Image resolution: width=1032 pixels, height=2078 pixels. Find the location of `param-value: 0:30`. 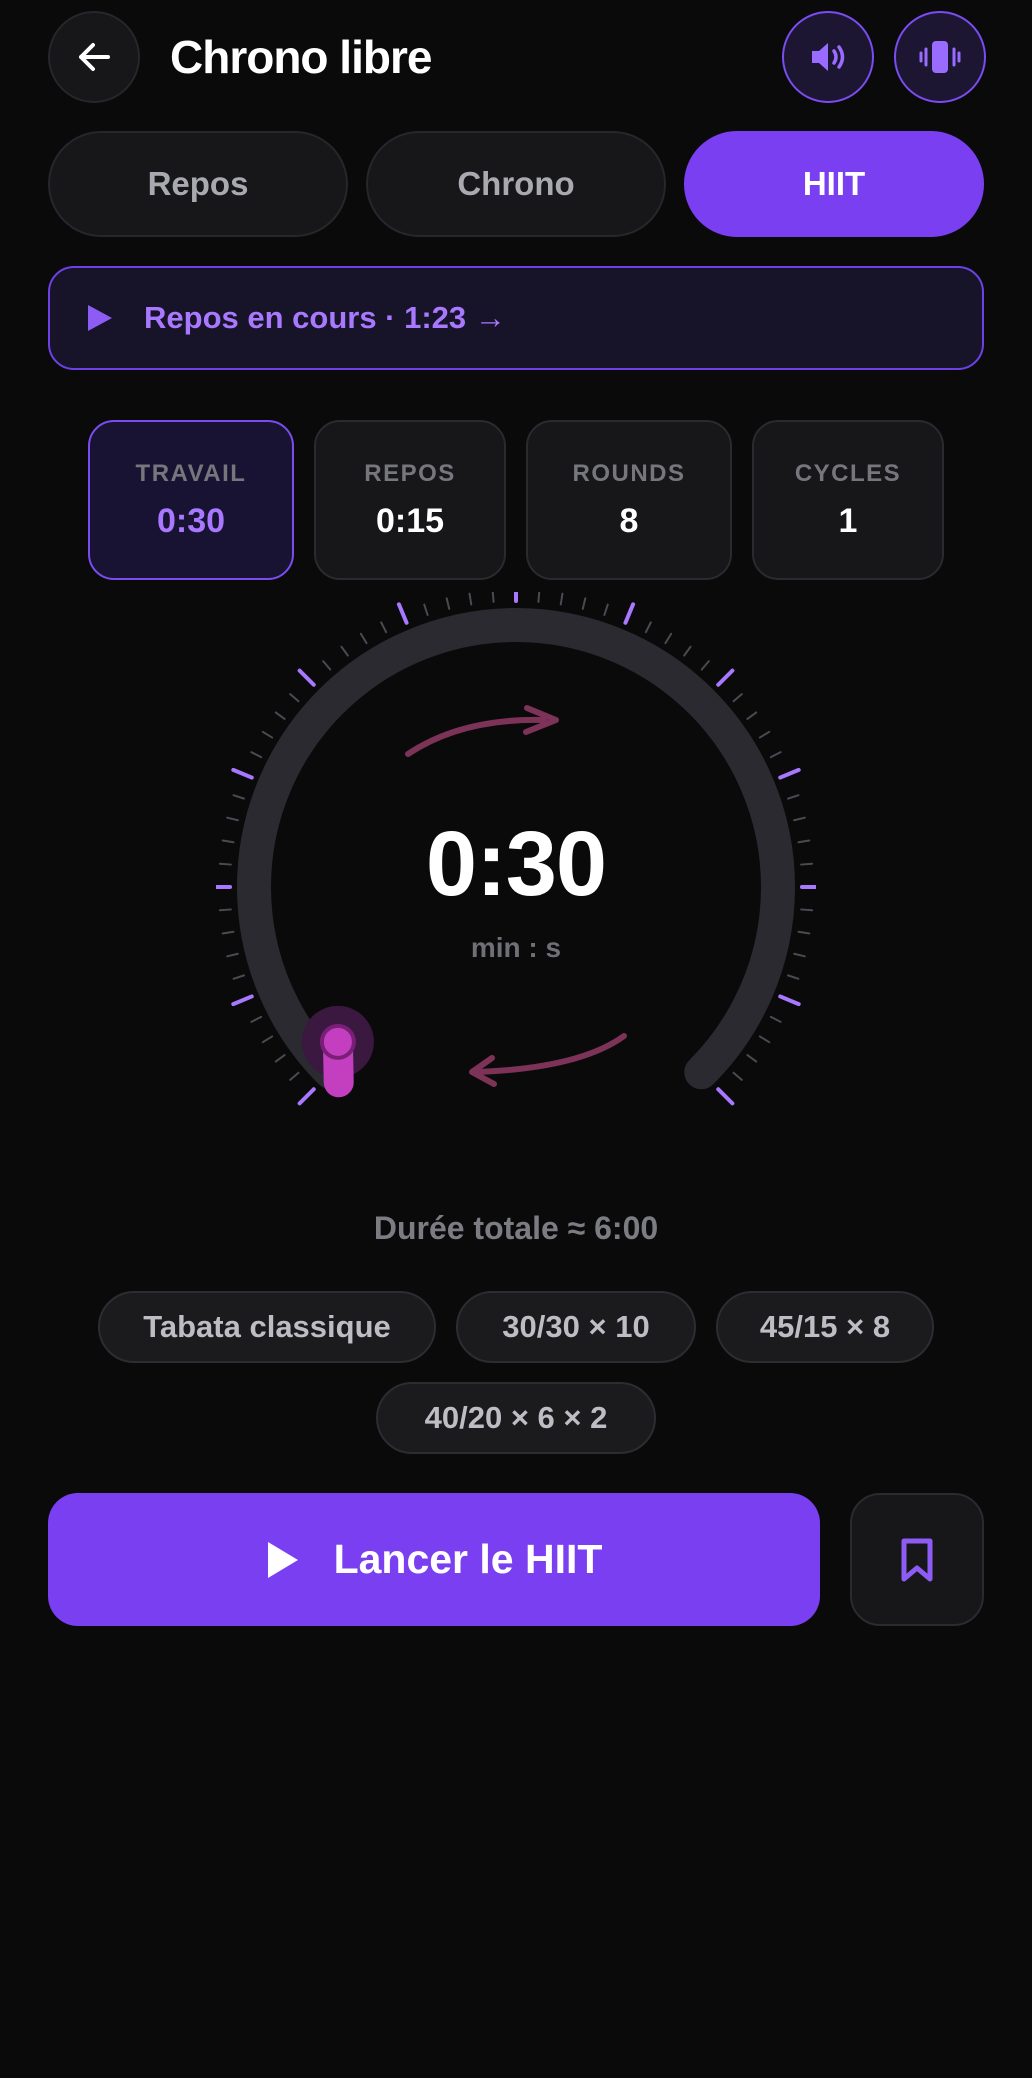

param-value: 0:30 is located at coordinates (191, 520).